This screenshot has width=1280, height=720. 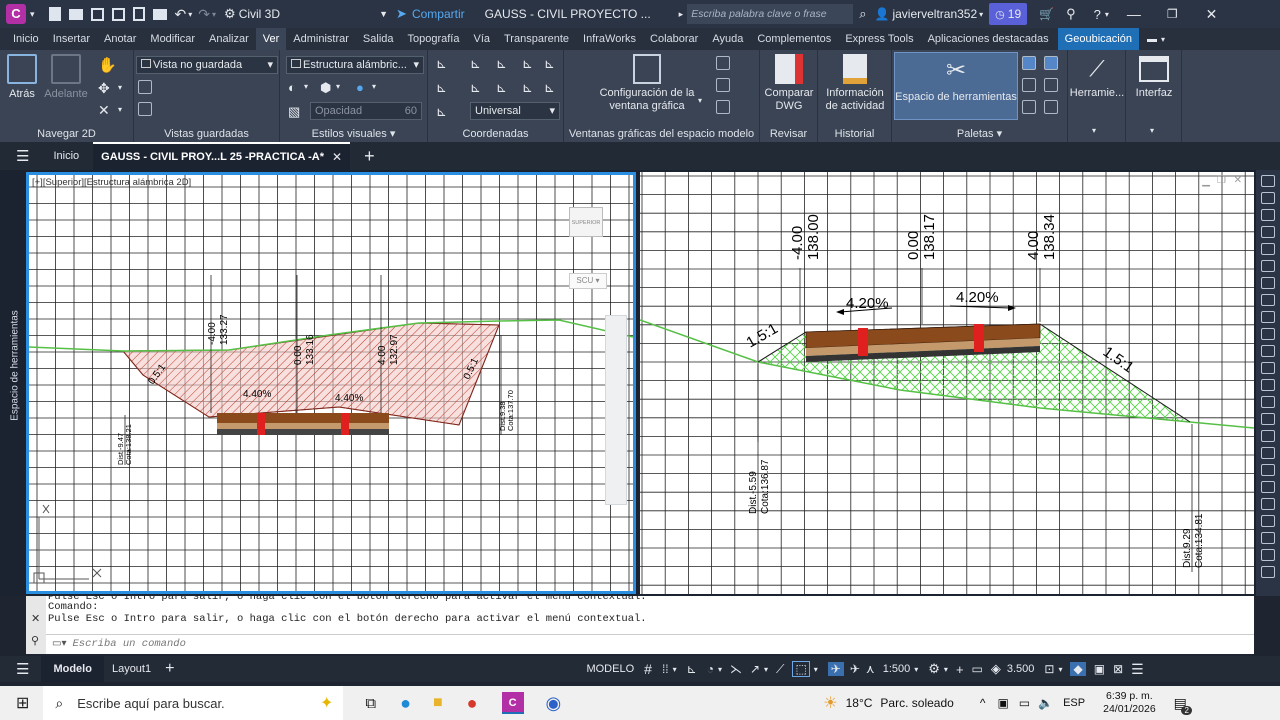 What do you see at coordinates (549, 88) in the screenshot?
I see `ucs-icon-10: ⊾` at bounding box center [549, 88].